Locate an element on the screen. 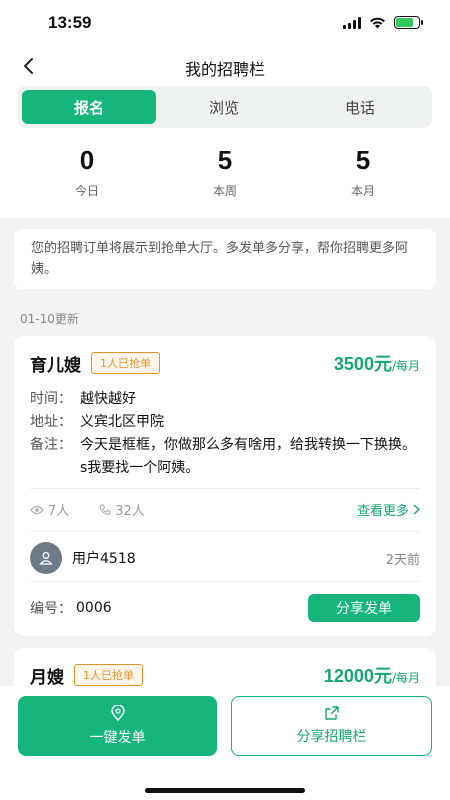 The image size is (450, 800). salary-amount: 3500元 is located at coordinates (362, 364).